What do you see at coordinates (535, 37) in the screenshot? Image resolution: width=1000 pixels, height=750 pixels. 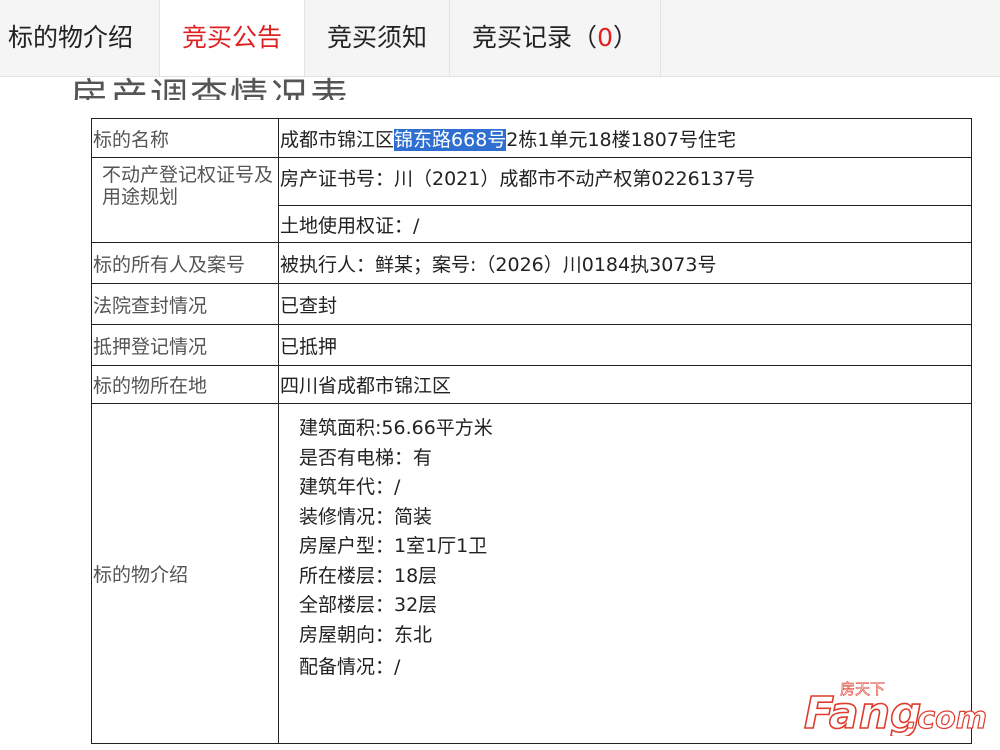 I see `tab-label: 竞买记录（` at bounding box center [535, 37].